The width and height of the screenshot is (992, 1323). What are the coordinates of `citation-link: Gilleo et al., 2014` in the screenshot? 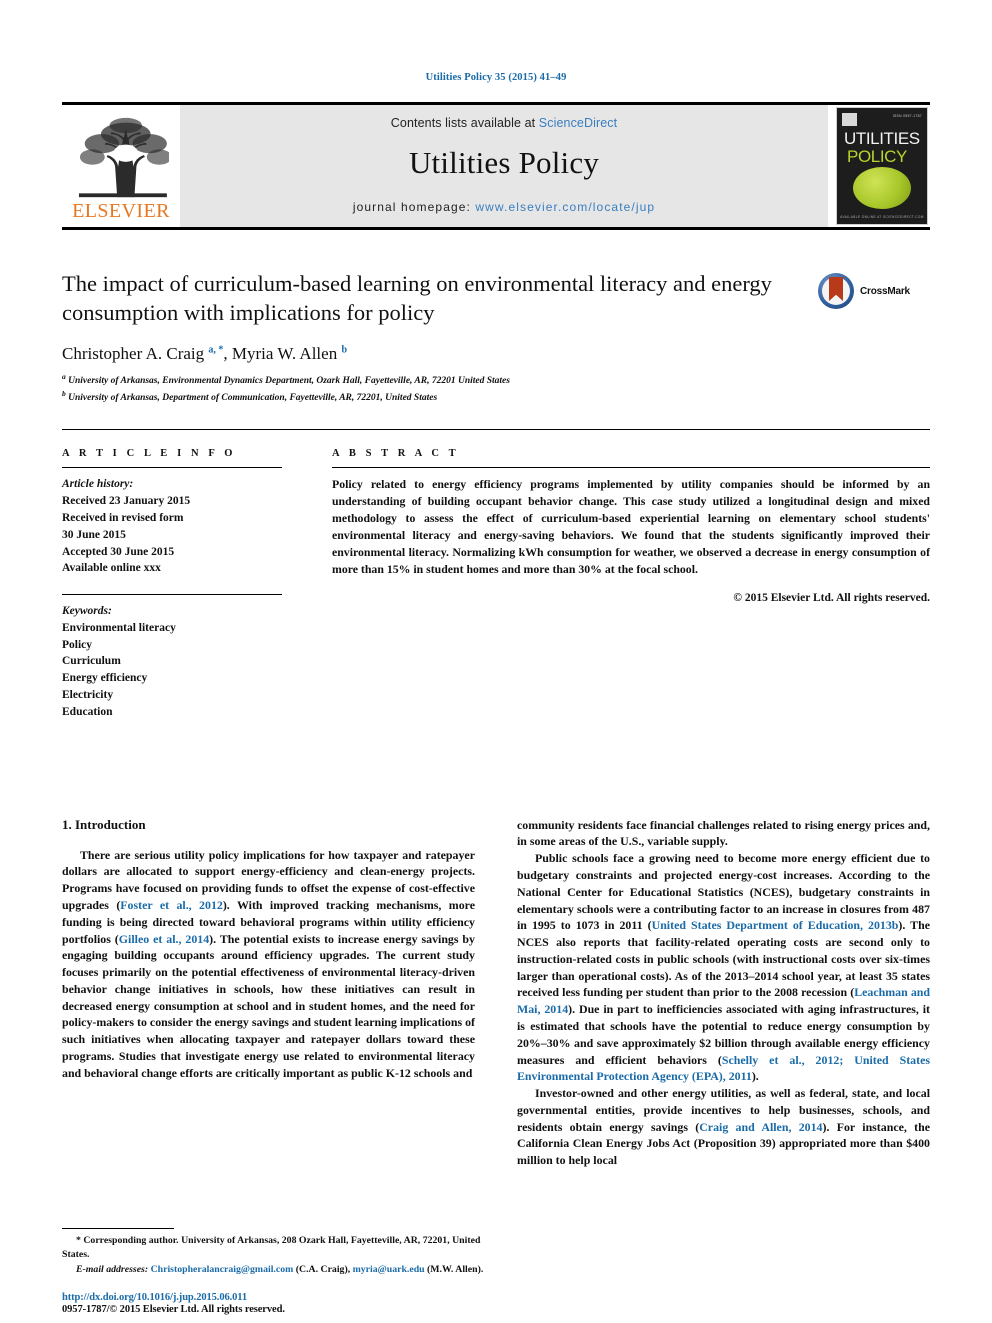 It's located at (164, 939).